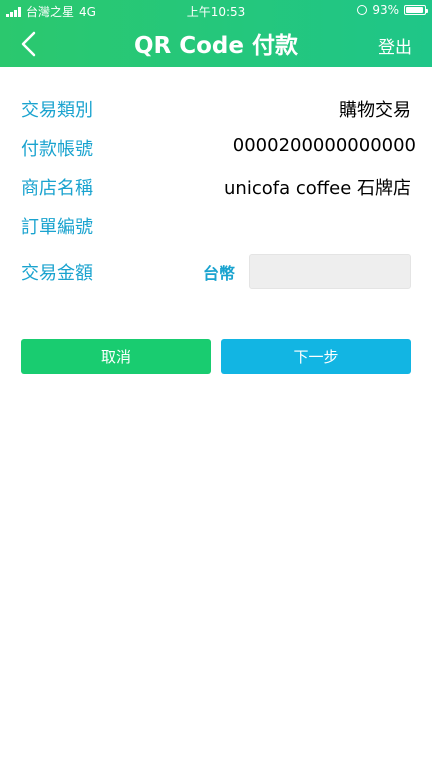 This screenshot has width=432, height=769. I want to click on header: 台灣之星 4G 上午10:53 93% QR Code 付款 登出, so click(216, 33).